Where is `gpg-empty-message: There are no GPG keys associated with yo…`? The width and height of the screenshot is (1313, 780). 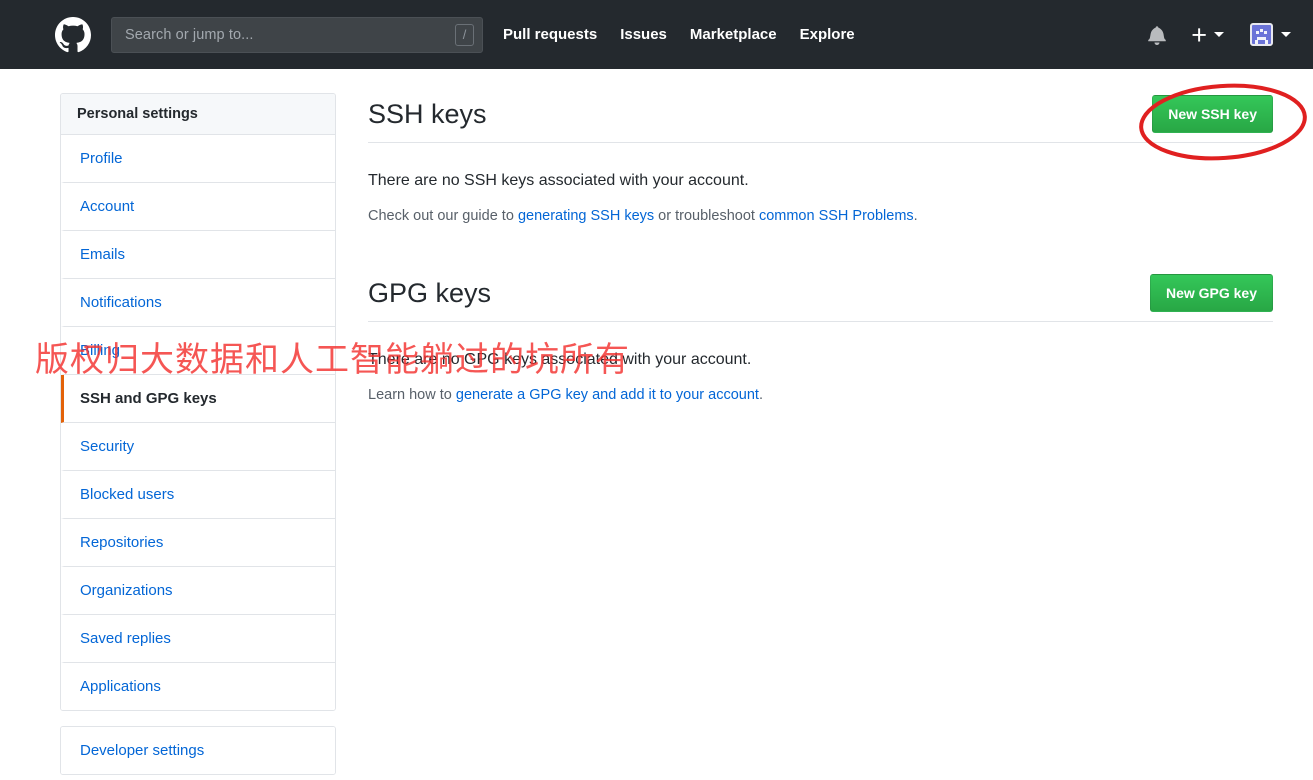
gpg-empty-message: There are no GPG keys associated with yo… is located at coordinates (560, 359).